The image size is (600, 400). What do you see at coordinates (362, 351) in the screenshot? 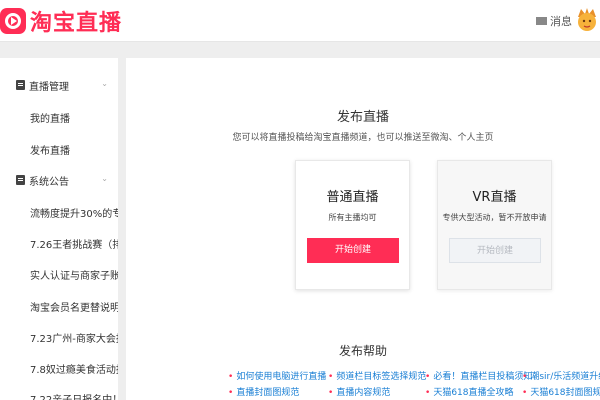
I see `help-title: 发布帮助` at bounding box center [362, 351].